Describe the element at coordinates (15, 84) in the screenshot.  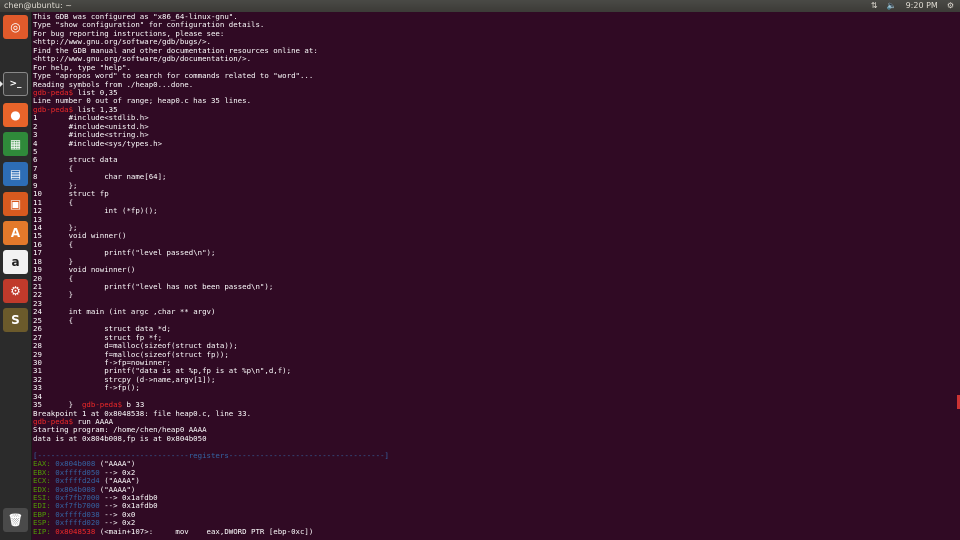
I see `terminal-icon: >_` at that location.